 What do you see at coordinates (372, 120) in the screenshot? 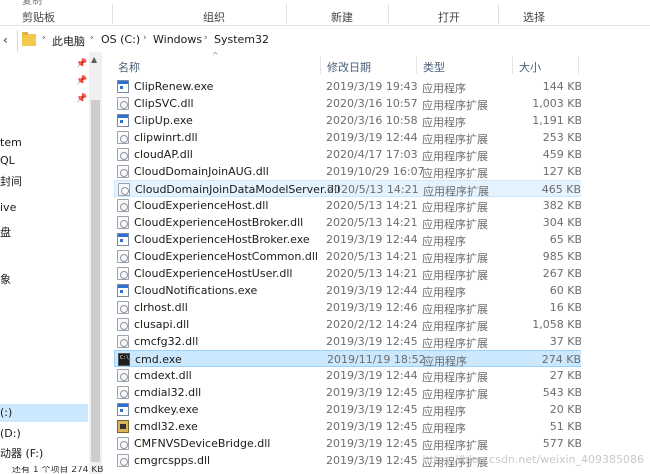
I see `file-date: 2020/3/16 10:58` at bounding box center [372, 120].